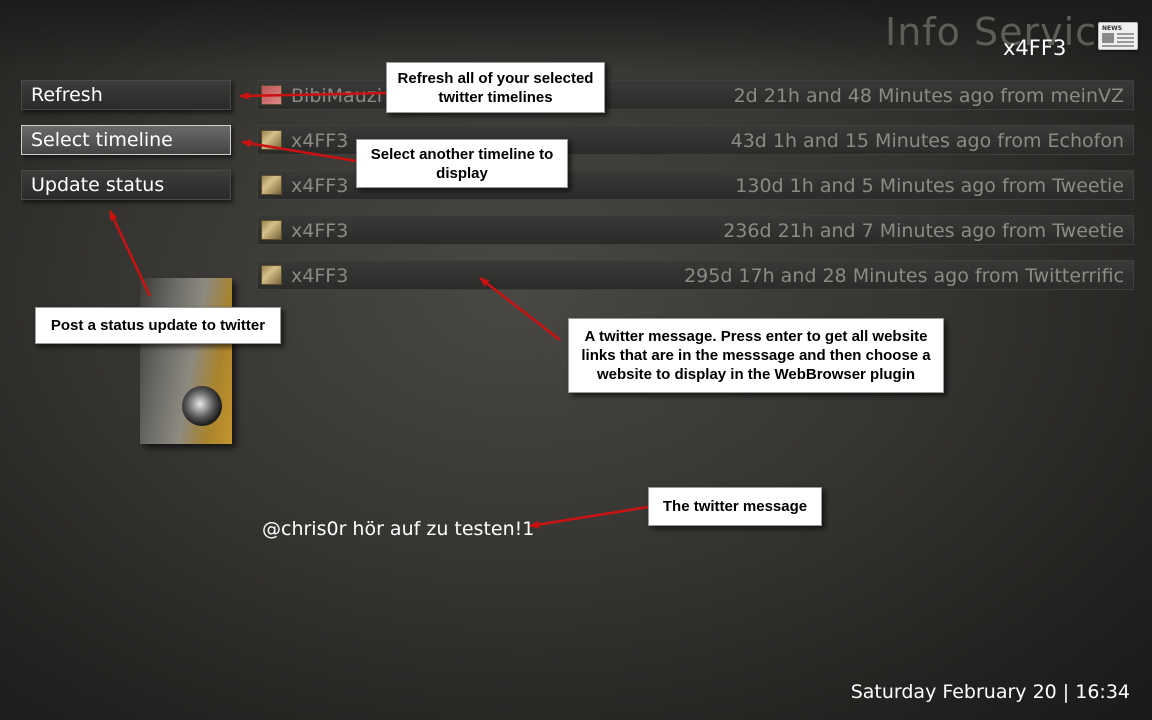  What do you see at coordinates (130, 253) in the screenshot?
I see `arrow-update-status` at bounding box center [130, 253].